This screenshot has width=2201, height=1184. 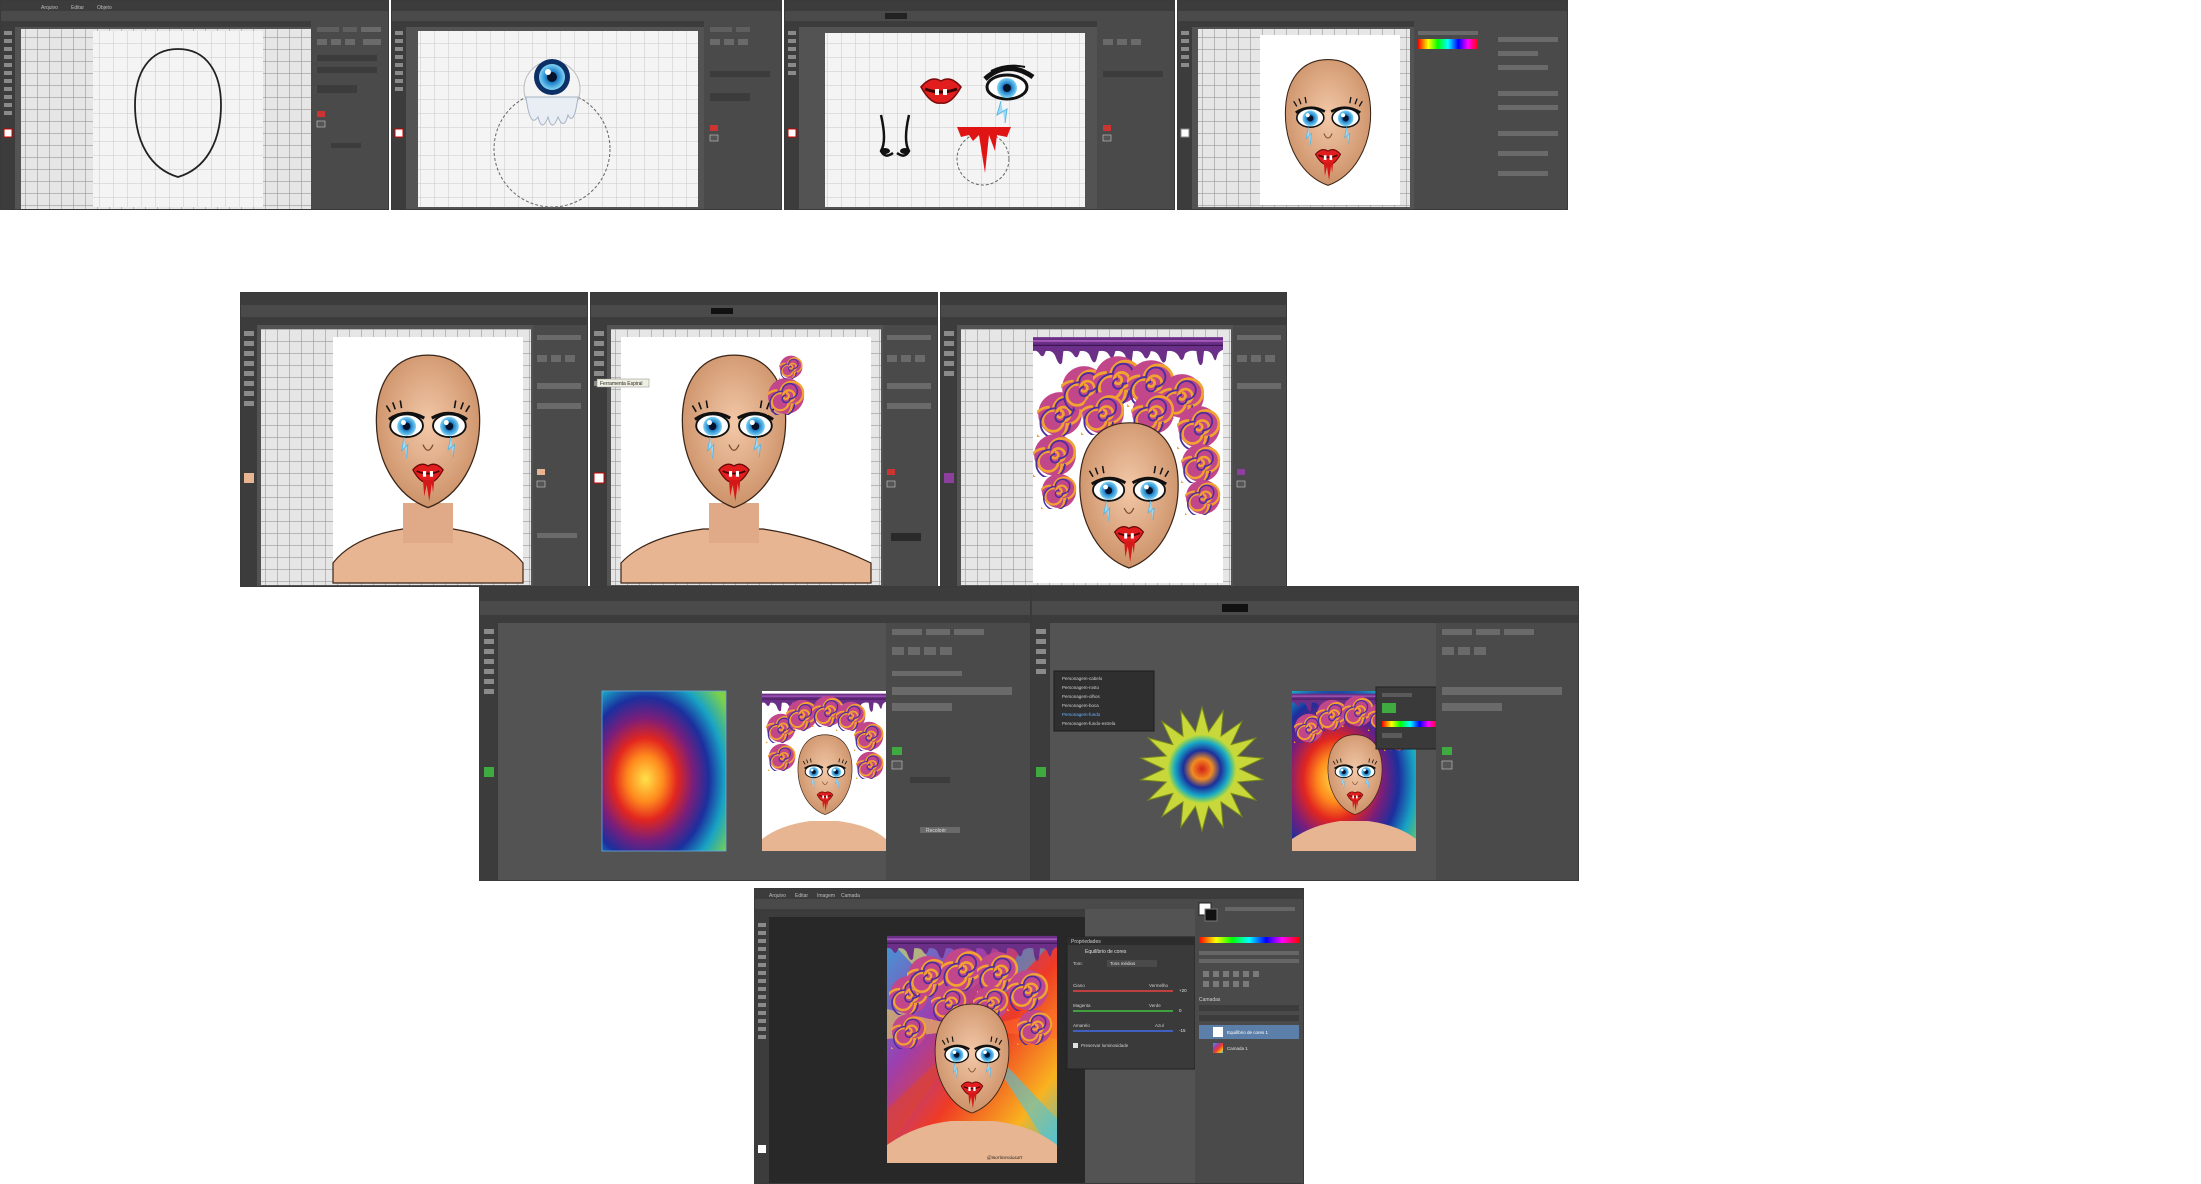 What do you see at coordinates (920, 913) in the screenshot?
I see `ps-doc-tab-bar` at bounding box center [920, 913].